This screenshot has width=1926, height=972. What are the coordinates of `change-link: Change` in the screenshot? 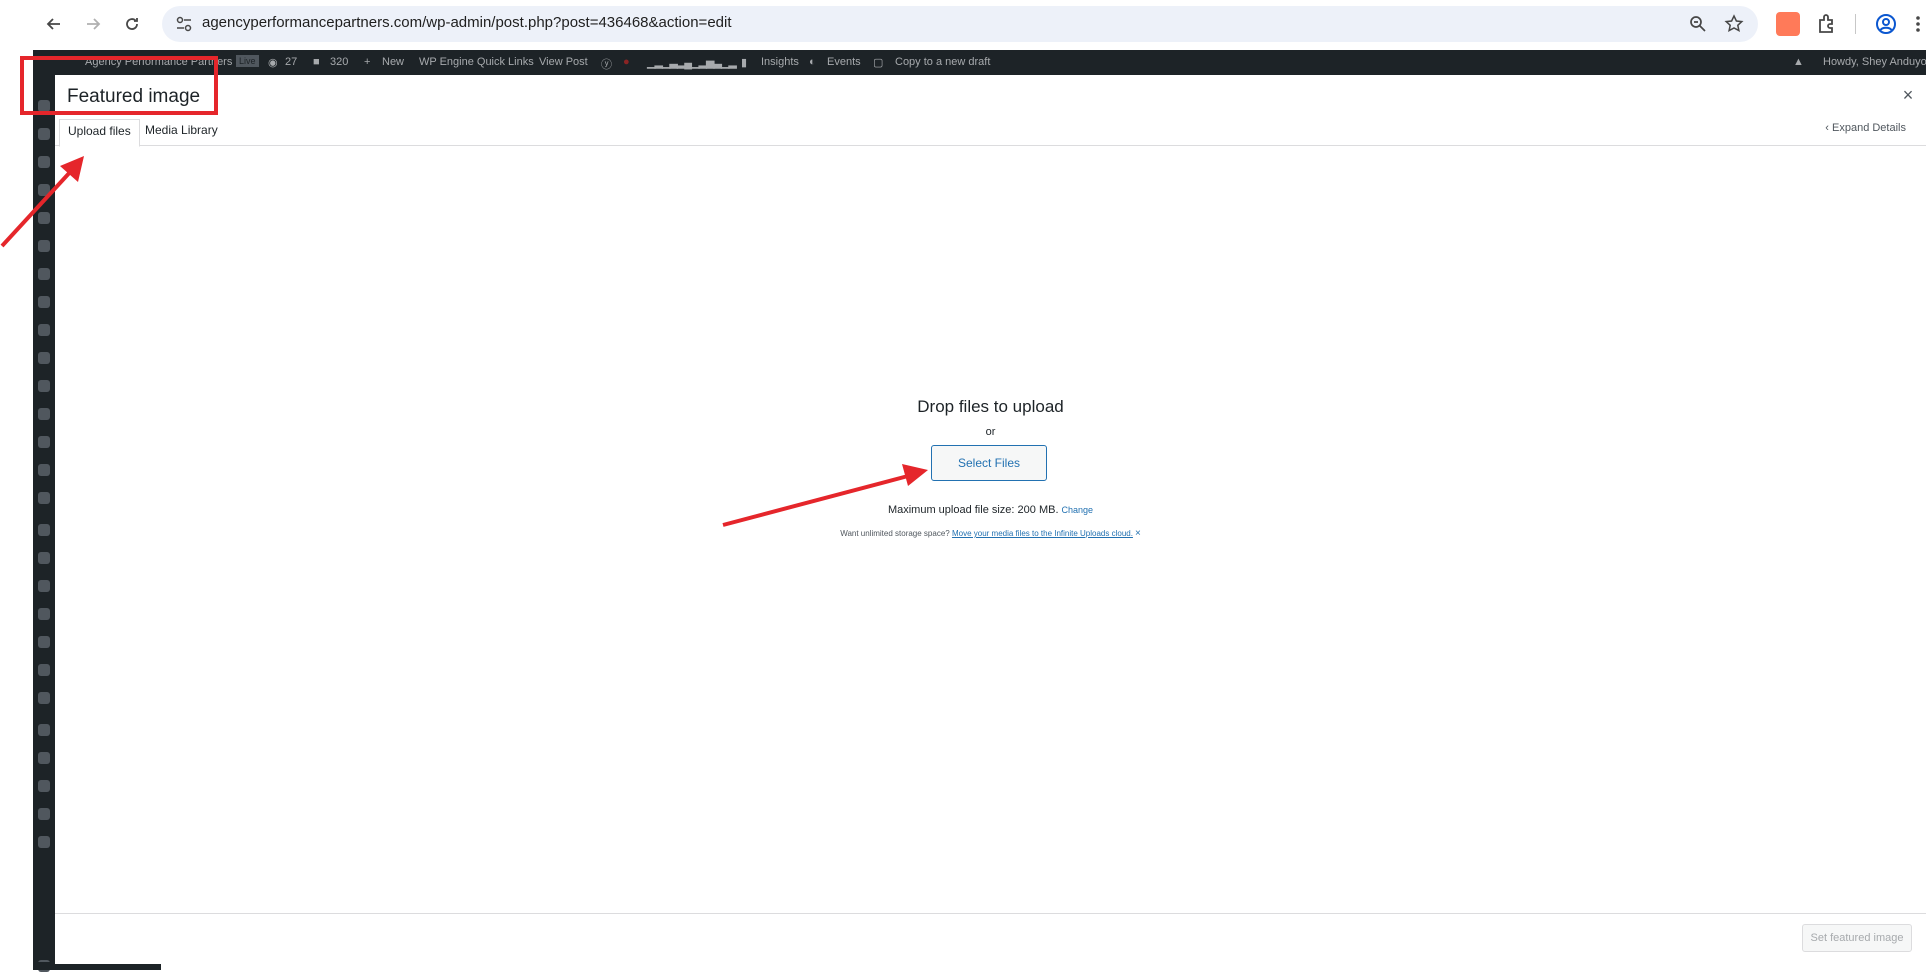 It's located at (1078, 510).